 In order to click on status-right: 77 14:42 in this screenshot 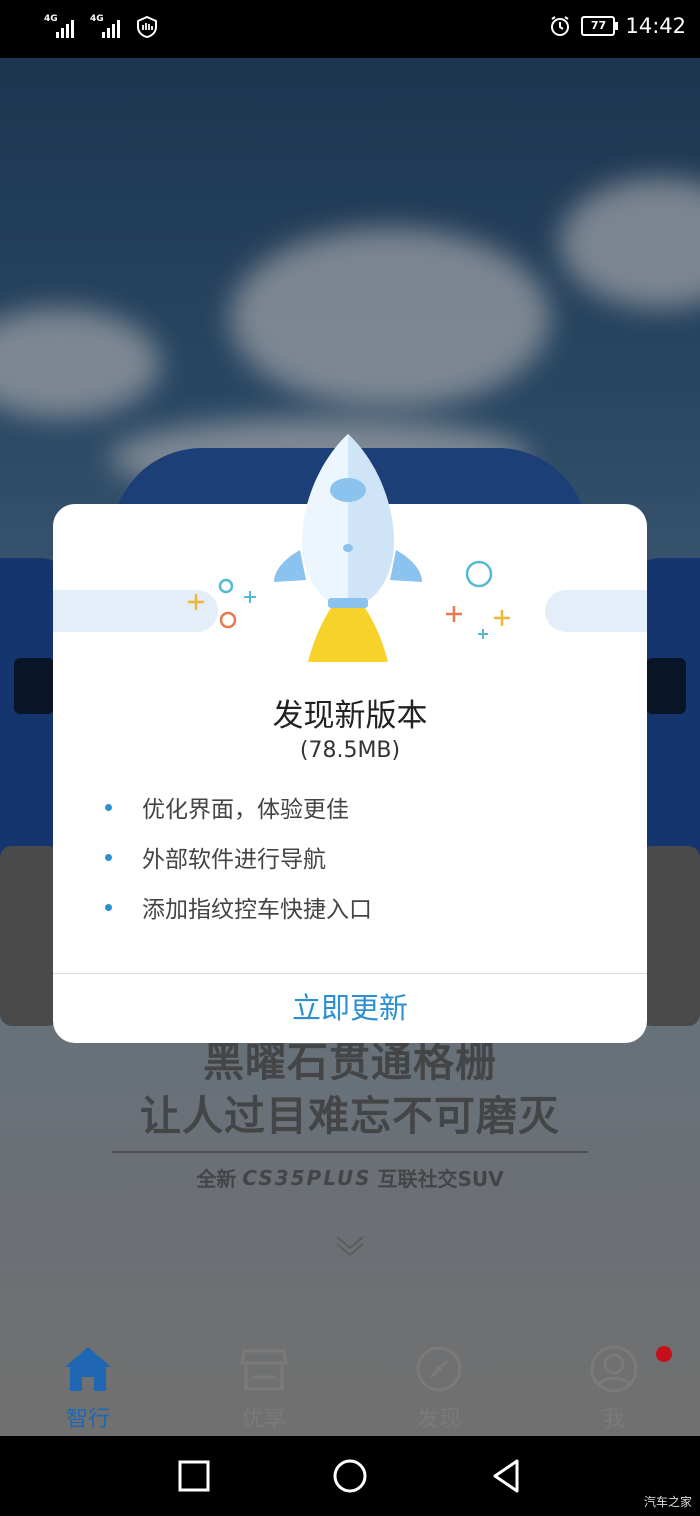, I will do `click(617, 26)`.